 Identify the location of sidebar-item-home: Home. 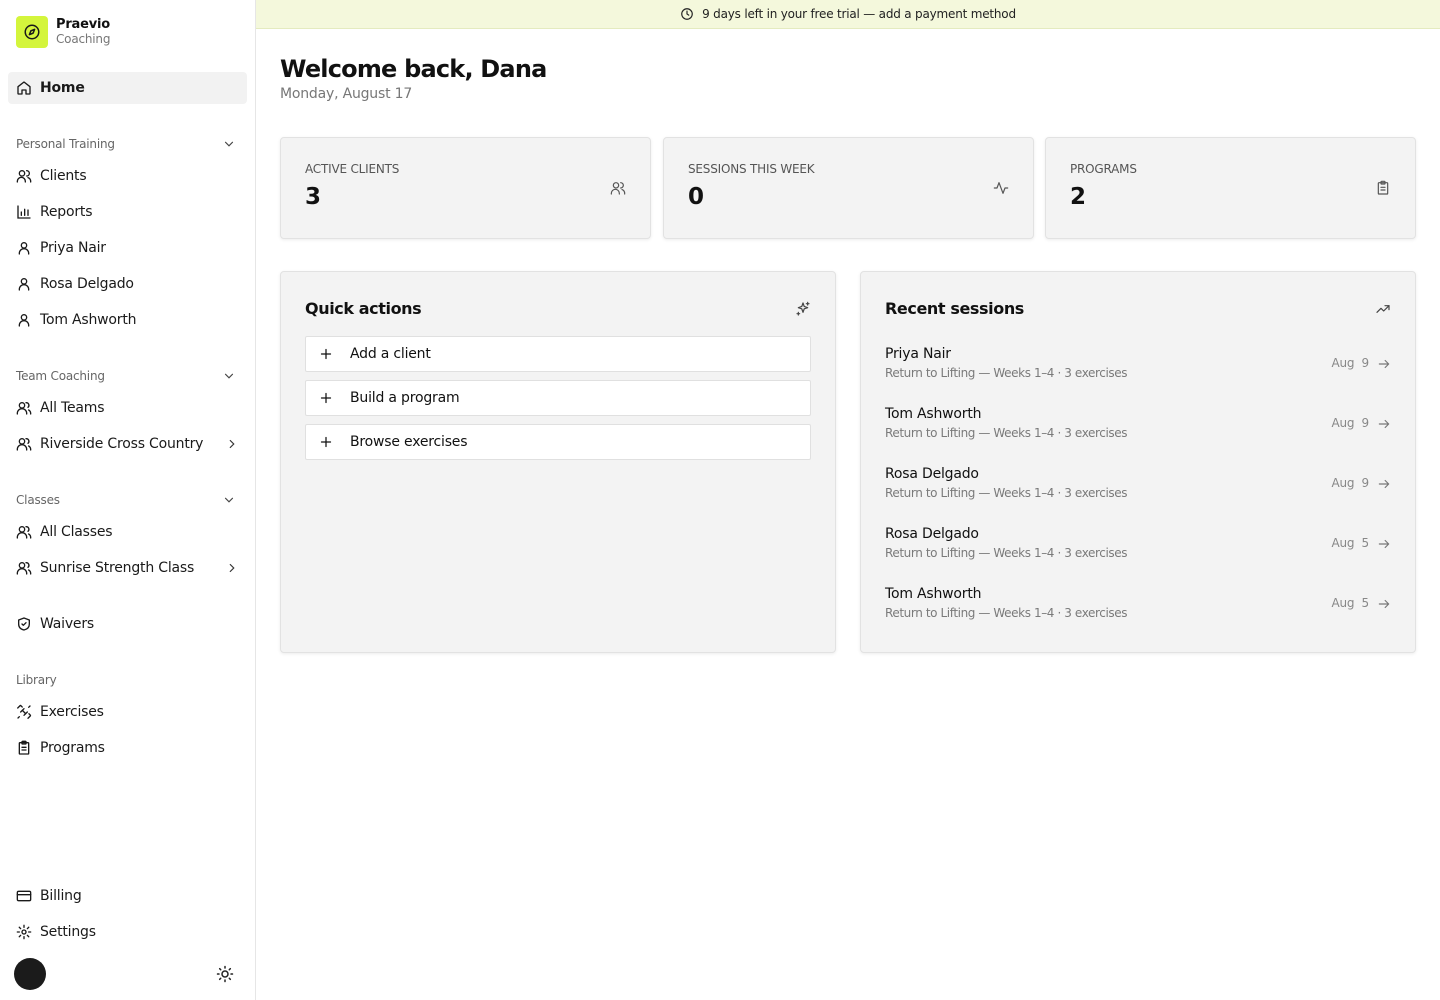
(127, 88).